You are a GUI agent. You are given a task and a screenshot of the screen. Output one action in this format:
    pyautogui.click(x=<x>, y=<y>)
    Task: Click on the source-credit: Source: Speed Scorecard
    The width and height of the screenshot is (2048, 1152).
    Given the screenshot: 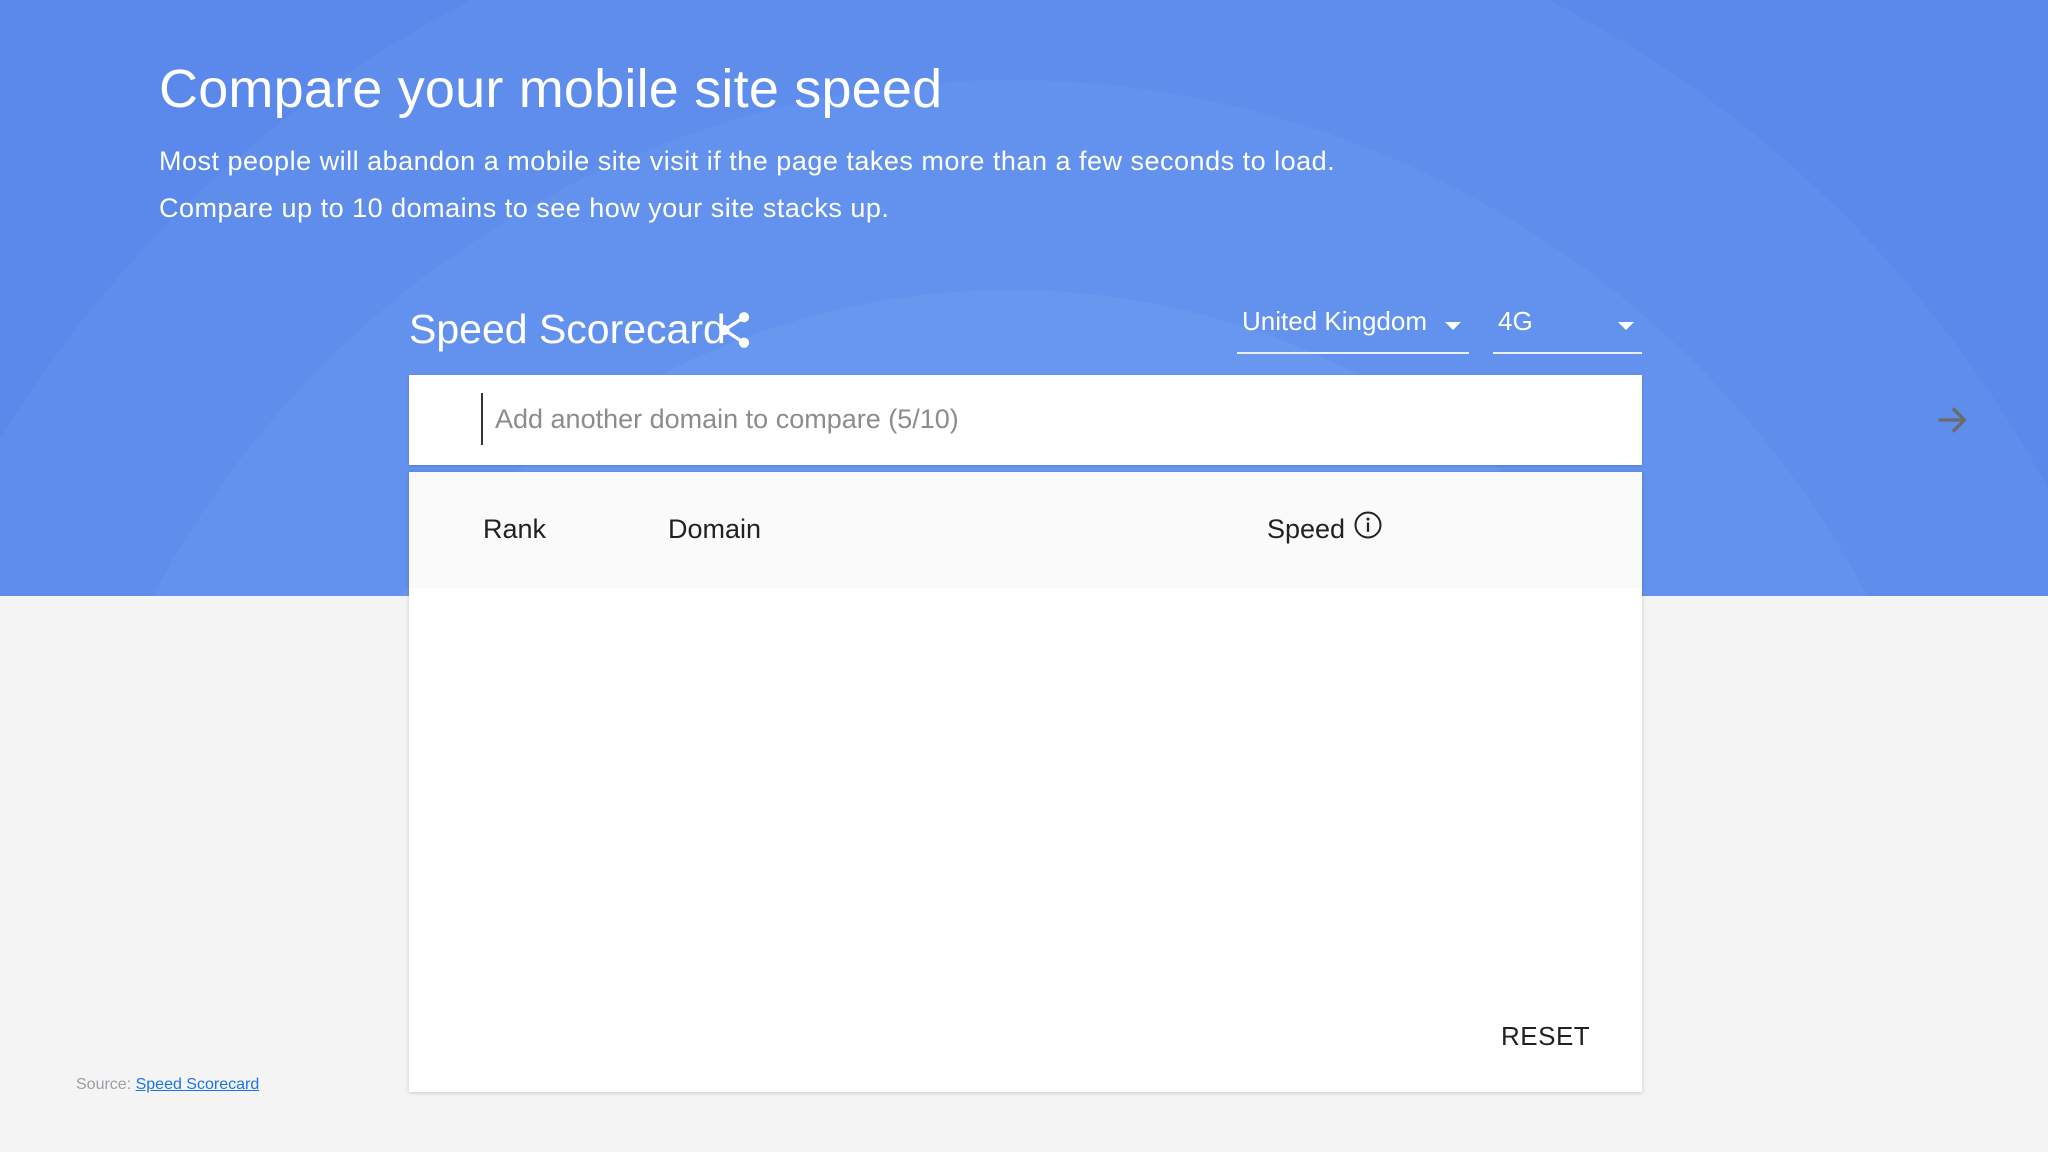 What is the action you would take?
    pyautogui.click(x=167, y=1085)
    